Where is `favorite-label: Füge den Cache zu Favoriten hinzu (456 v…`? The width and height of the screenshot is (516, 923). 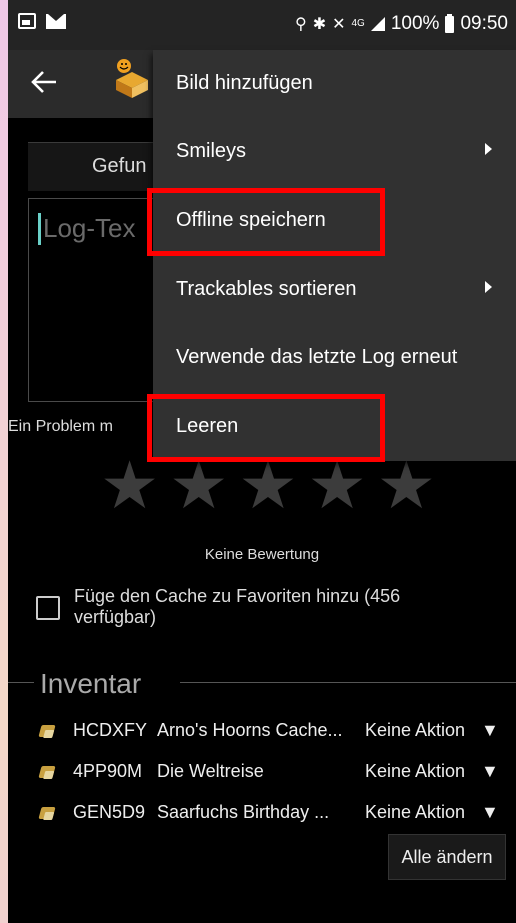 favorite-label: Füge den Cache zu Favoriten hinzu (456 v… is located at coordinates (237, 606).